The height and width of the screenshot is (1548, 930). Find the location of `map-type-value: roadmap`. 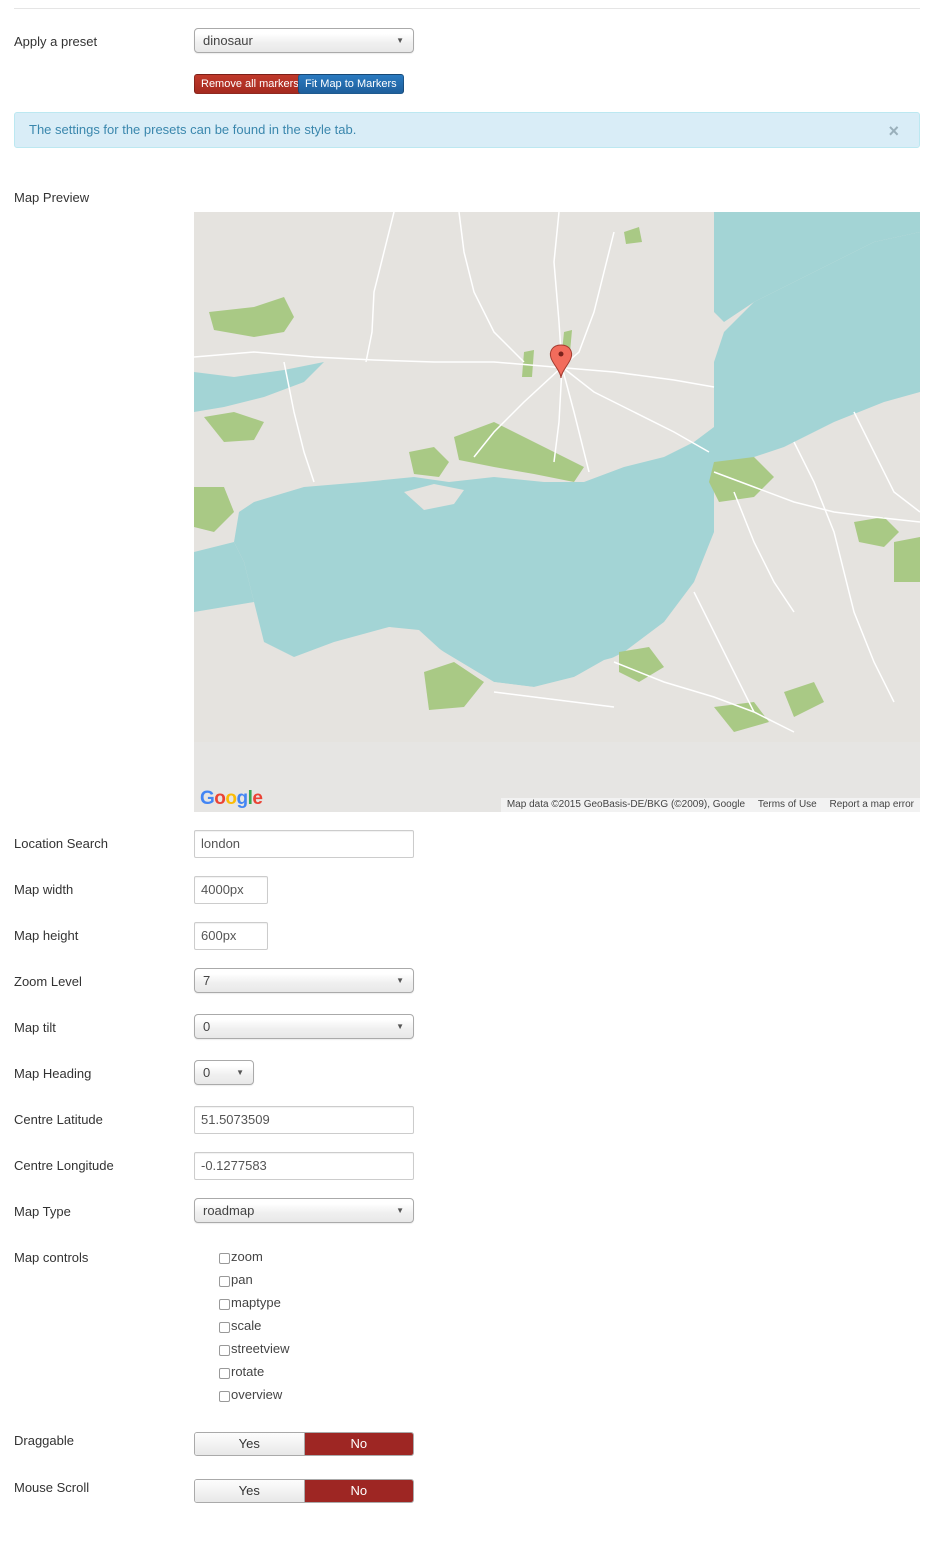

map-type-value: roadmap is located at coordinates (229, 1210).